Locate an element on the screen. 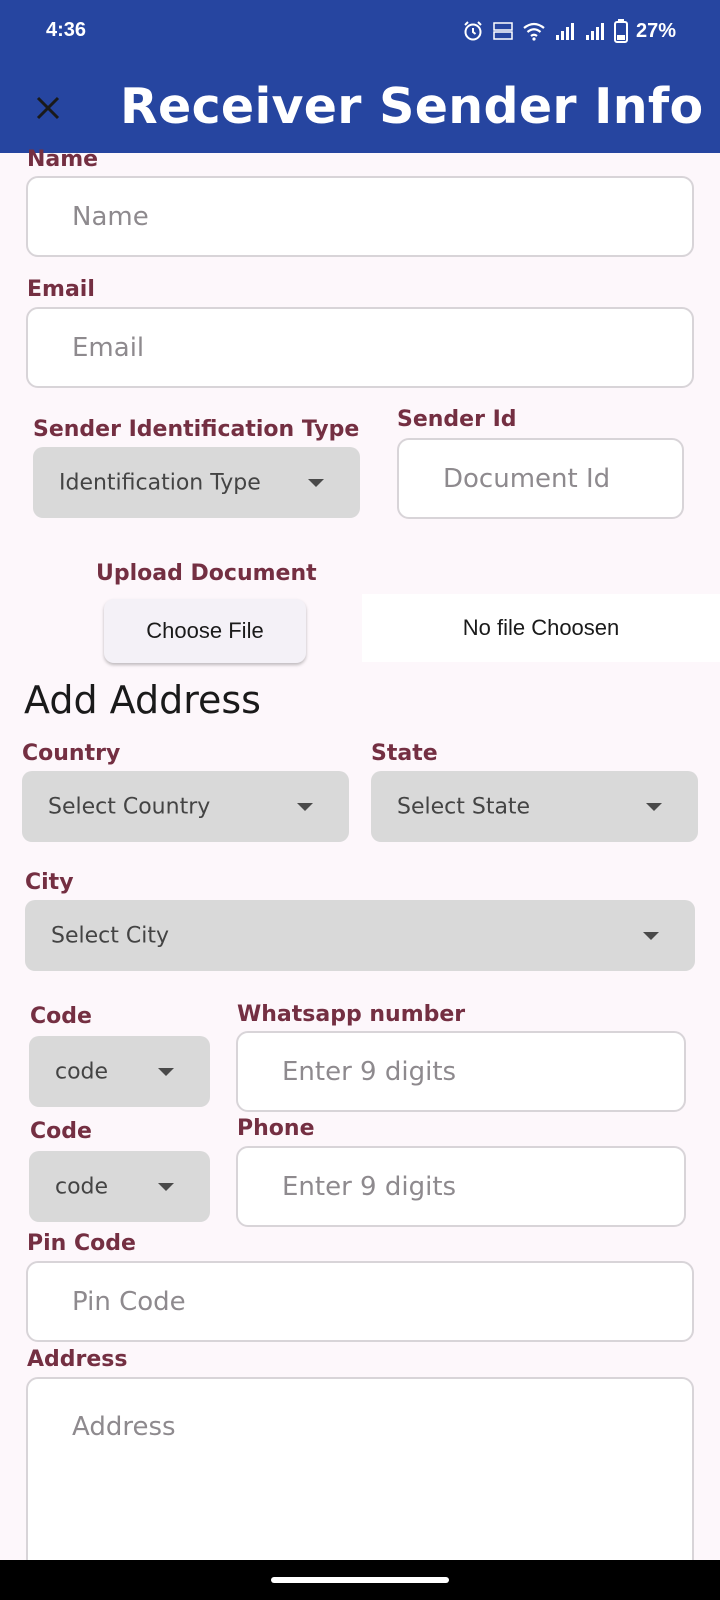  city-label: City is located at coordinates (49, 882).